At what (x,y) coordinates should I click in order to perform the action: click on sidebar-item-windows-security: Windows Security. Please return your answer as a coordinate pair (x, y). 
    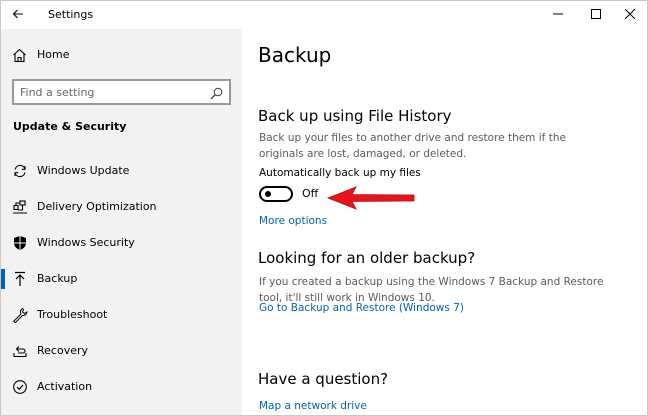
    Looking at the image, I should click on (121, 243).